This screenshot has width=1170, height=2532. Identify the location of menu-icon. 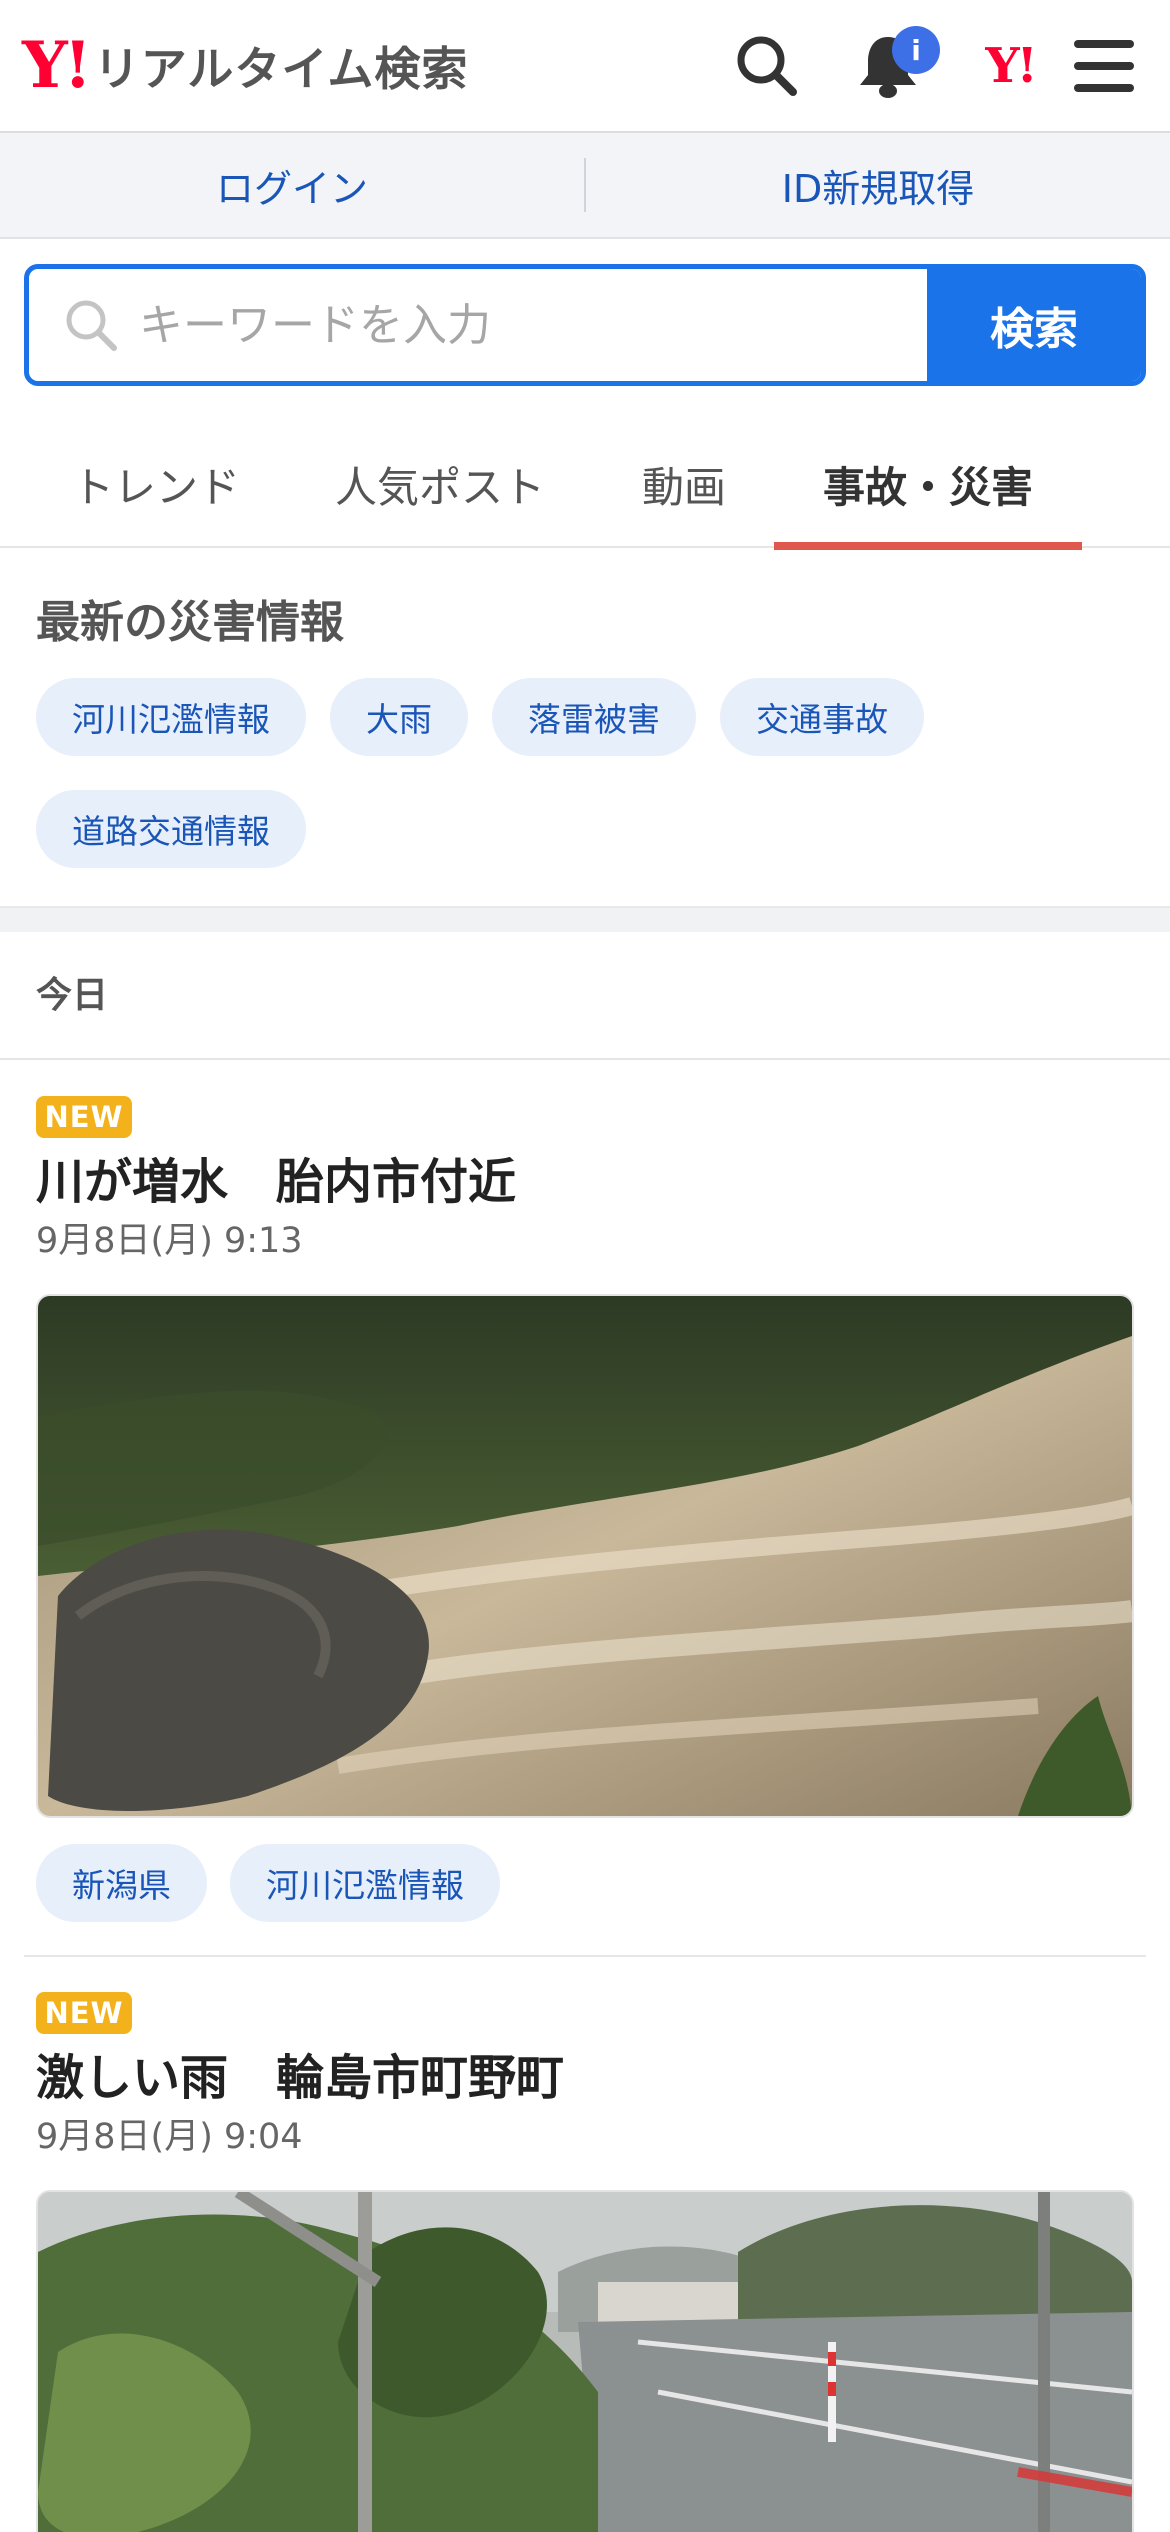
(1104, 66).